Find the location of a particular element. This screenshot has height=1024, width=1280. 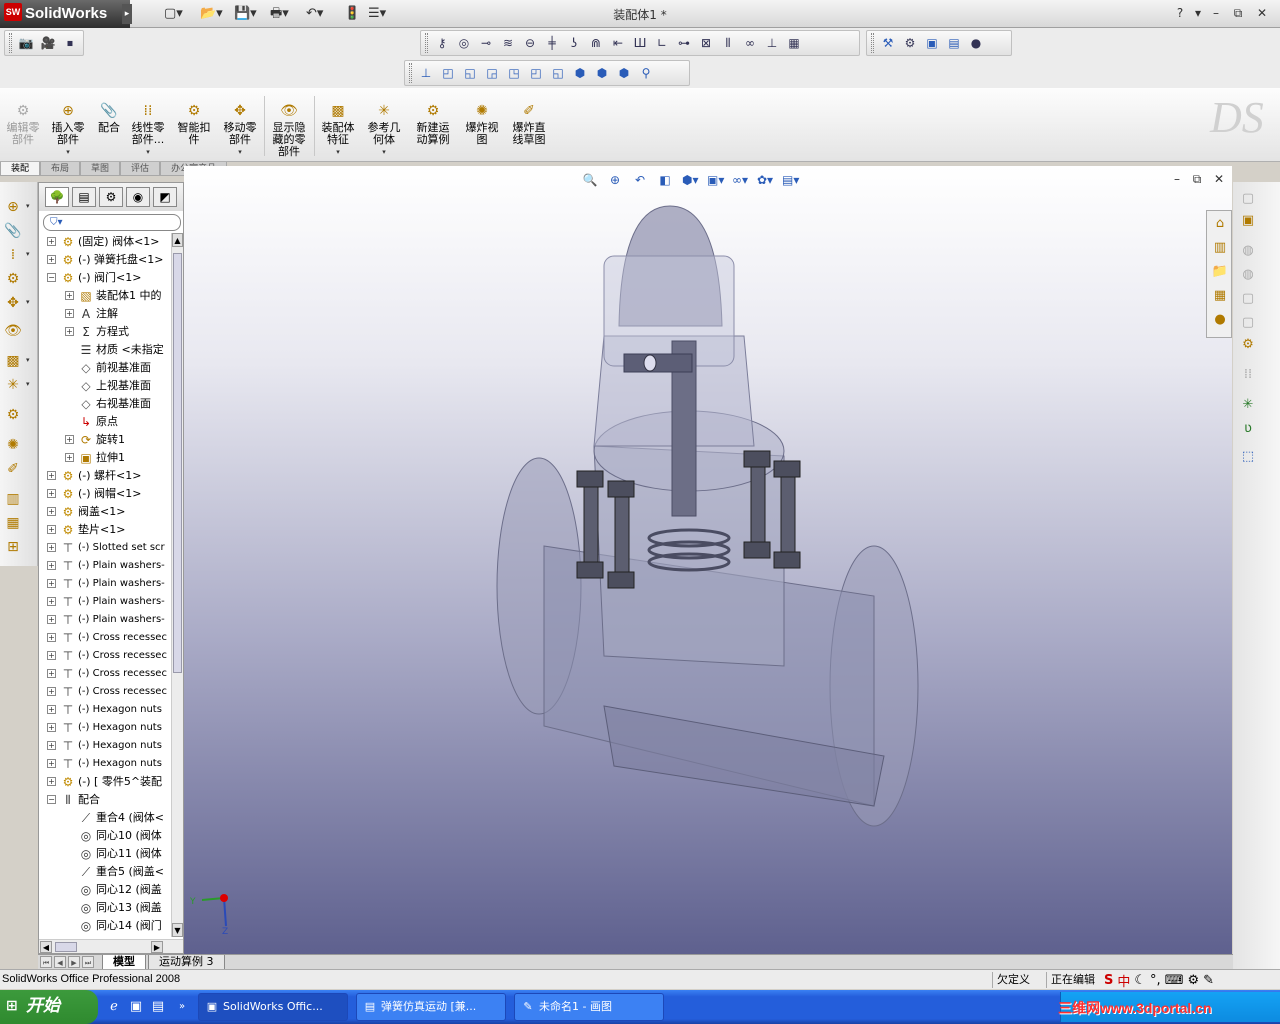

grayed-tool-icon: ◍ is located at coordinates (1248, 275).